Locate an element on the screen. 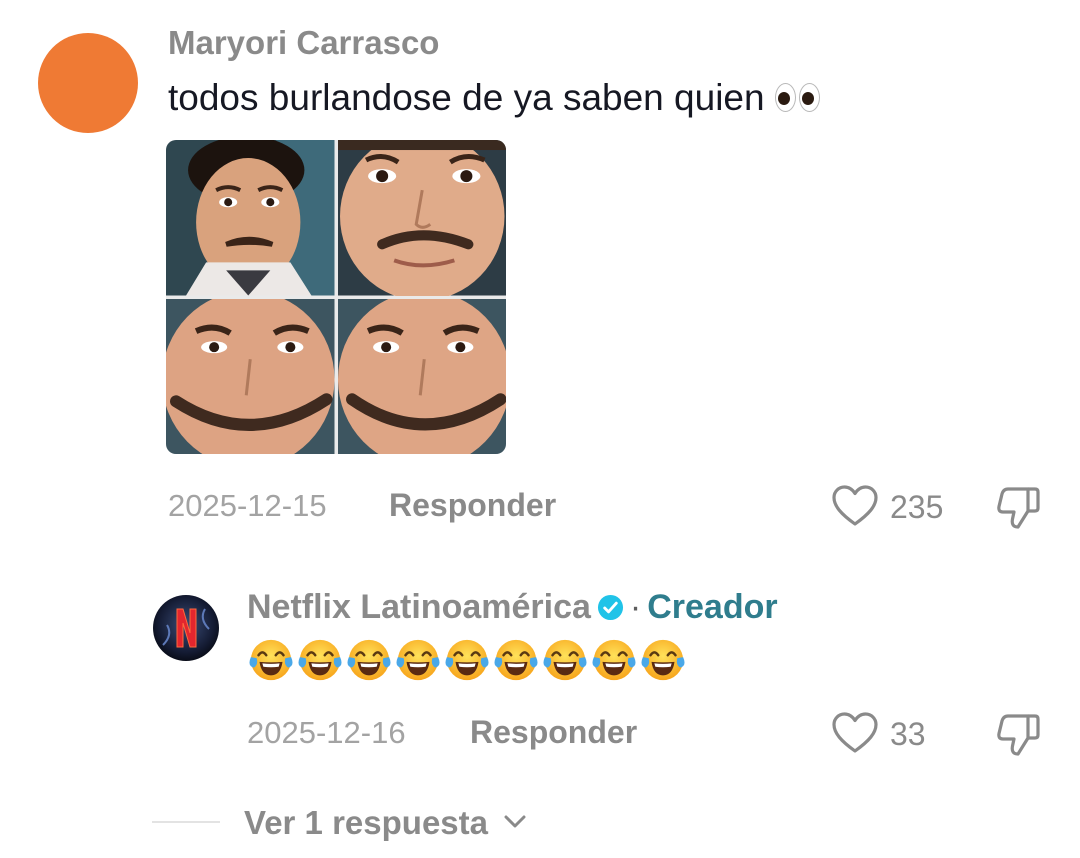  divider-line is located at coordinates (186, 822).